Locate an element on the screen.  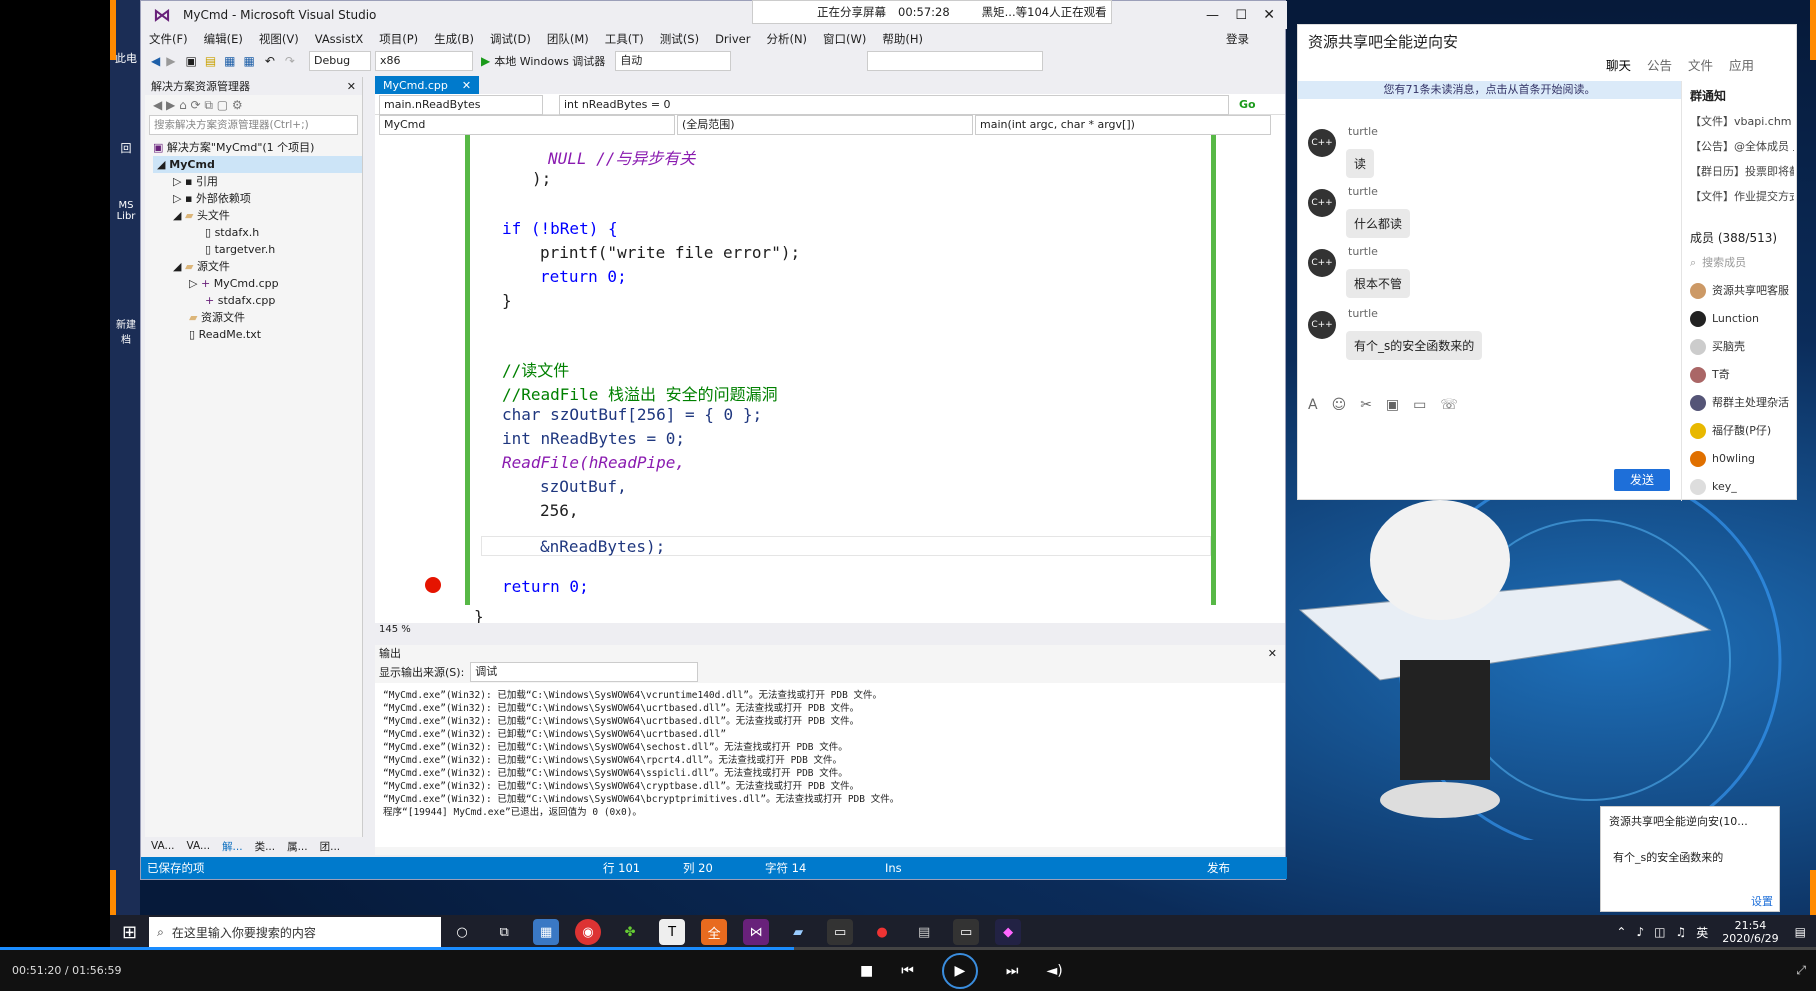
tab-mycmd-cpp: MyCmd.cpp ✕ is located at coordinates (427, 85).